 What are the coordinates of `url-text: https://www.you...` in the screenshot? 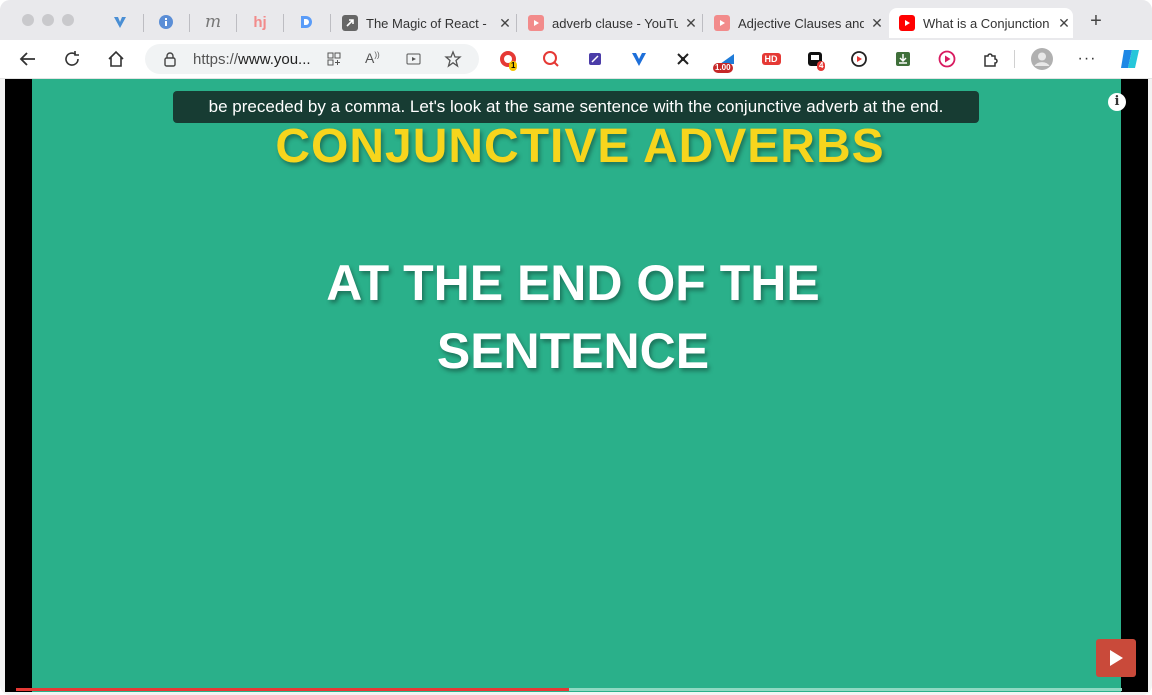 It's located at (252, 59).